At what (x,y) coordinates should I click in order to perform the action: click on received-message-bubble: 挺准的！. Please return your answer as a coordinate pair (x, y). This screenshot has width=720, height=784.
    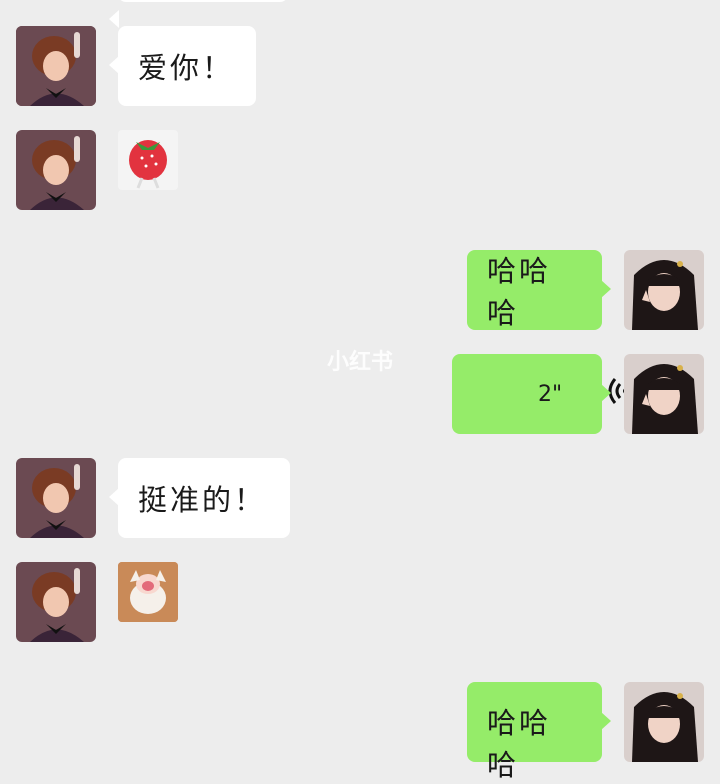
    Looking at the image, I should click on (199, 498).